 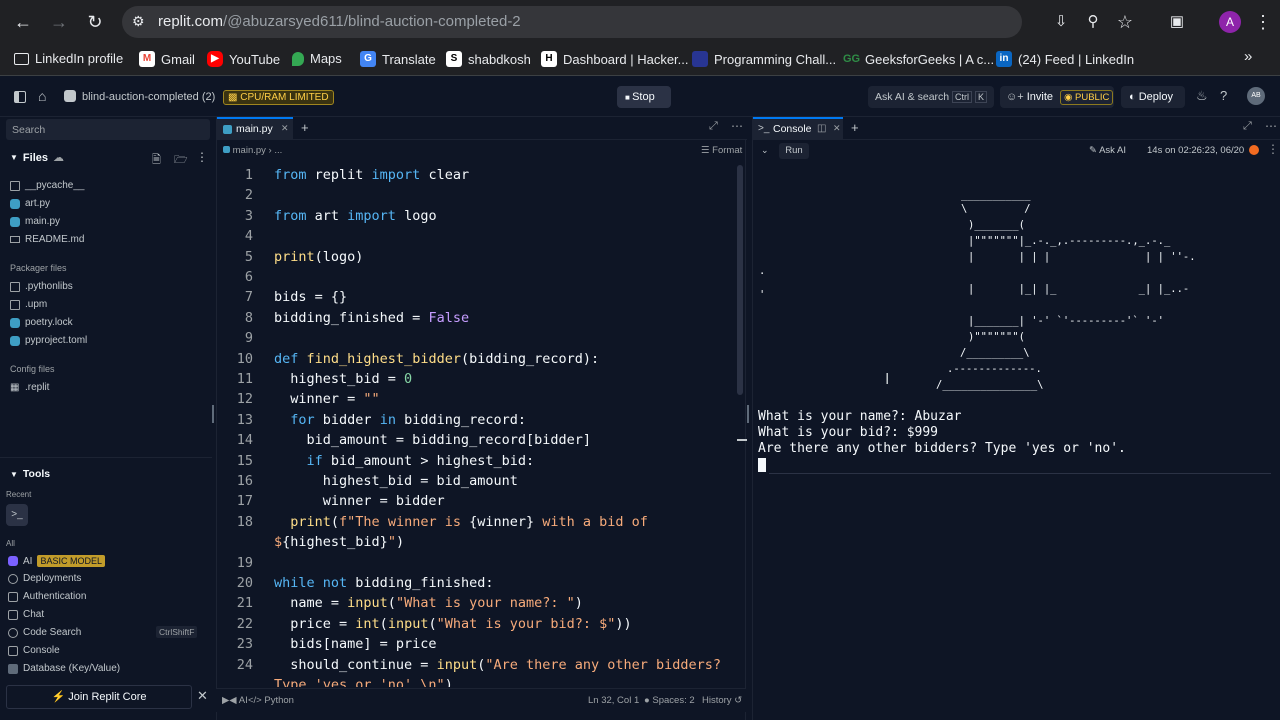 I want to click on file-item-main-py: main.py, so click(x=35, y=221).